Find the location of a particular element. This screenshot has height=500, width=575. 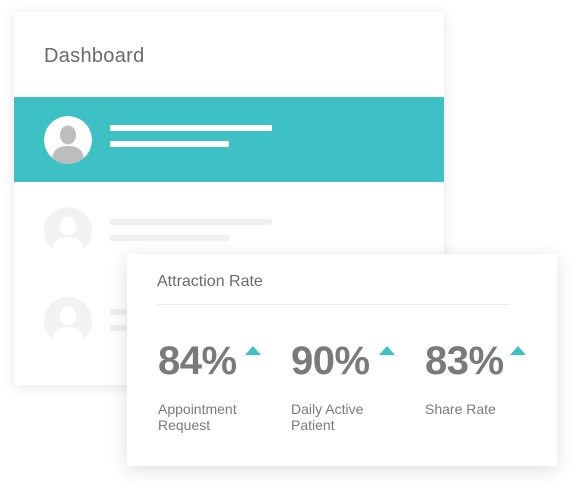

metric-label: Share Rate is located at coordinates (460, 409).